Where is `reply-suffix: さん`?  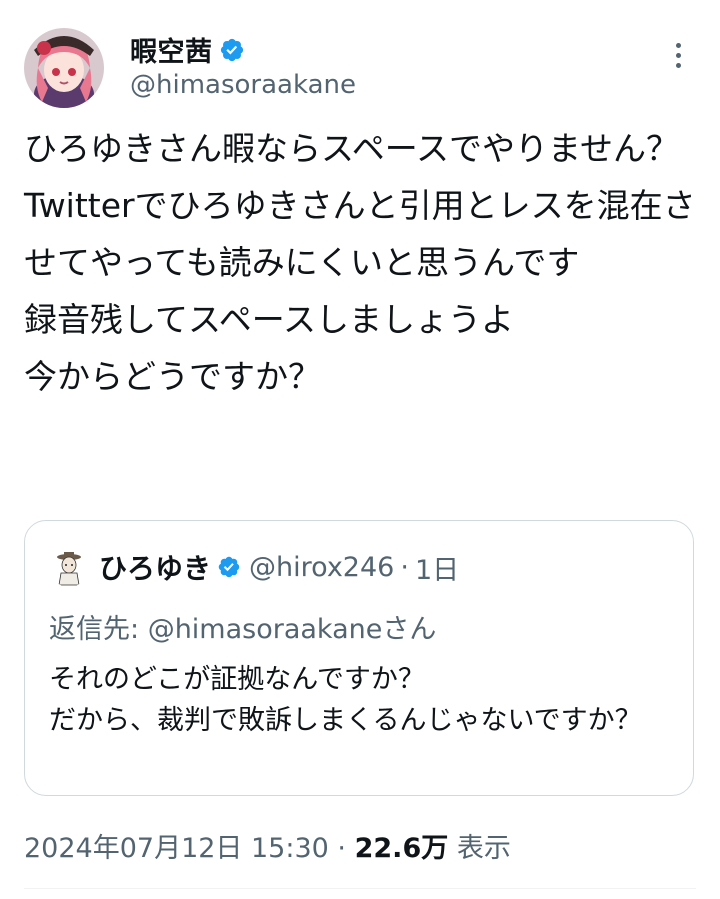 reply-suffix: さん is located at coordinates (409, 629).